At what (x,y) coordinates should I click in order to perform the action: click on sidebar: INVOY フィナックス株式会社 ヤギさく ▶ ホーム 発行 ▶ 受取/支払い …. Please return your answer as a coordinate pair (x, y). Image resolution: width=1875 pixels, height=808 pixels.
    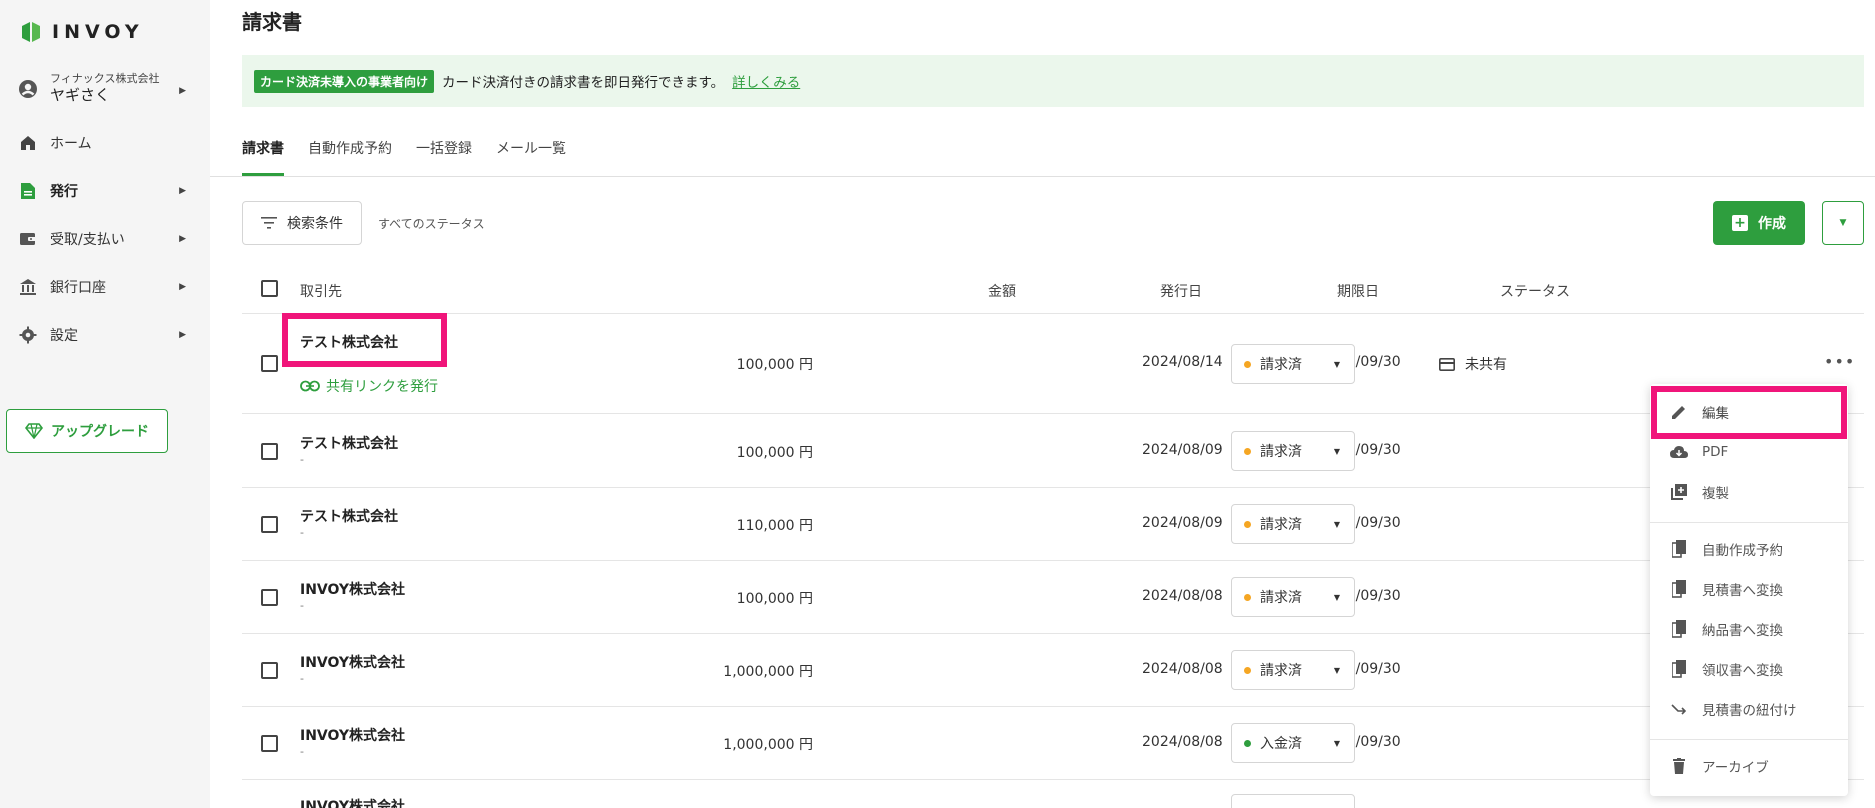
    Looking at the image, I should click on (105, 404).